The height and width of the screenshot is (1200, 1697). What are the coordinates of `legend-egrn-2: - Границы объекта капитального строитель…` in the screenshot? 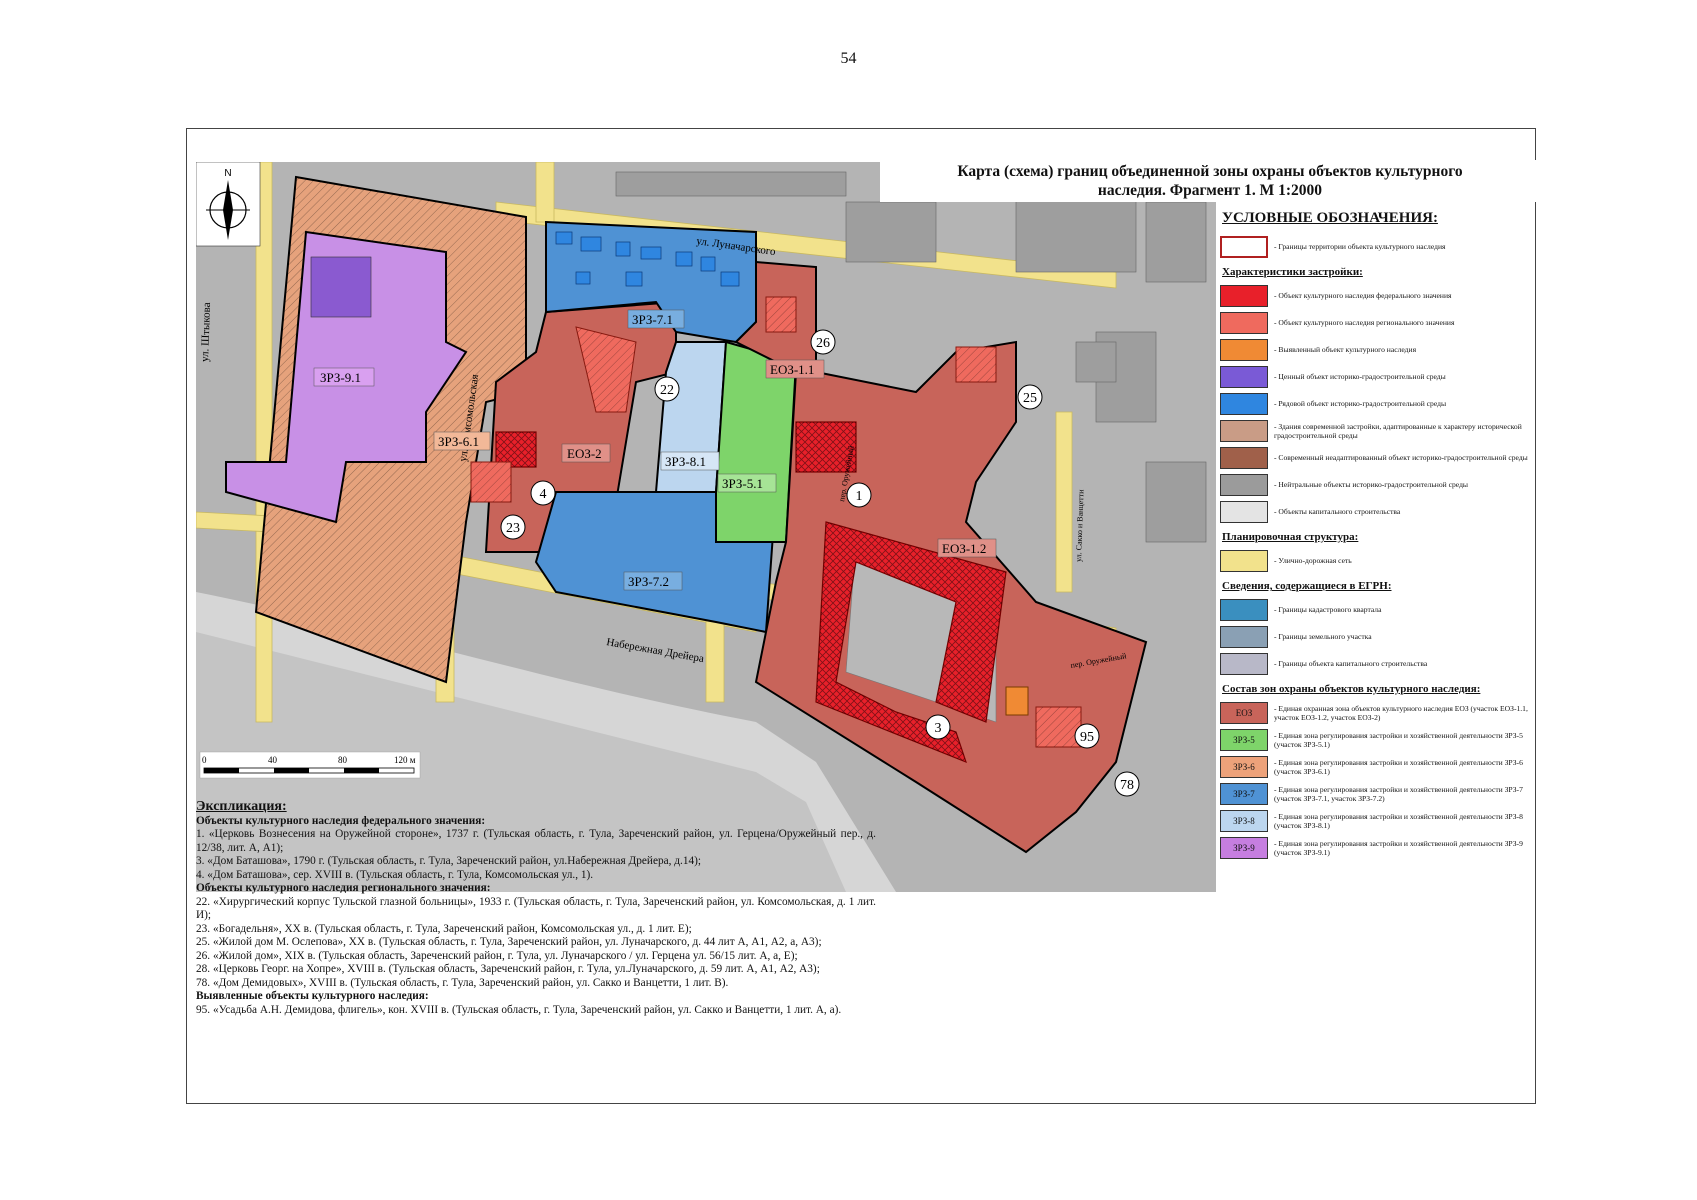 It's located at (1375, 663).